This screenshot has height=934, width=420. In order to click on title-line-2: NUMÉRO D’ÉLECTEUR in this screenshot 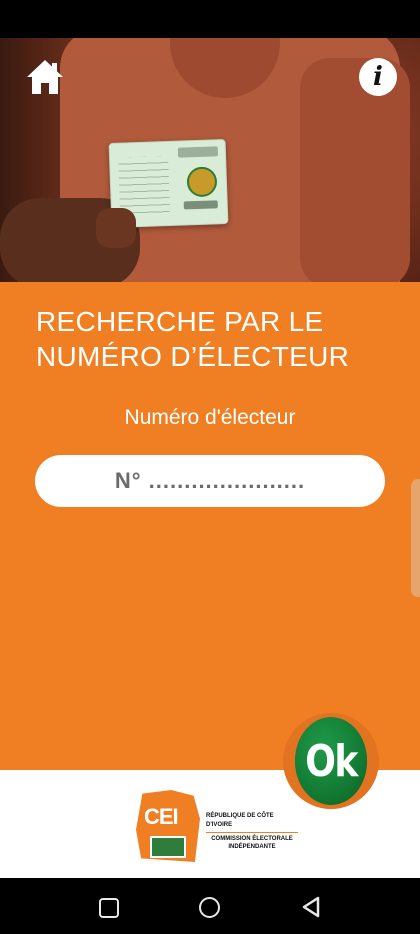, I will do `click(193, 356)`.